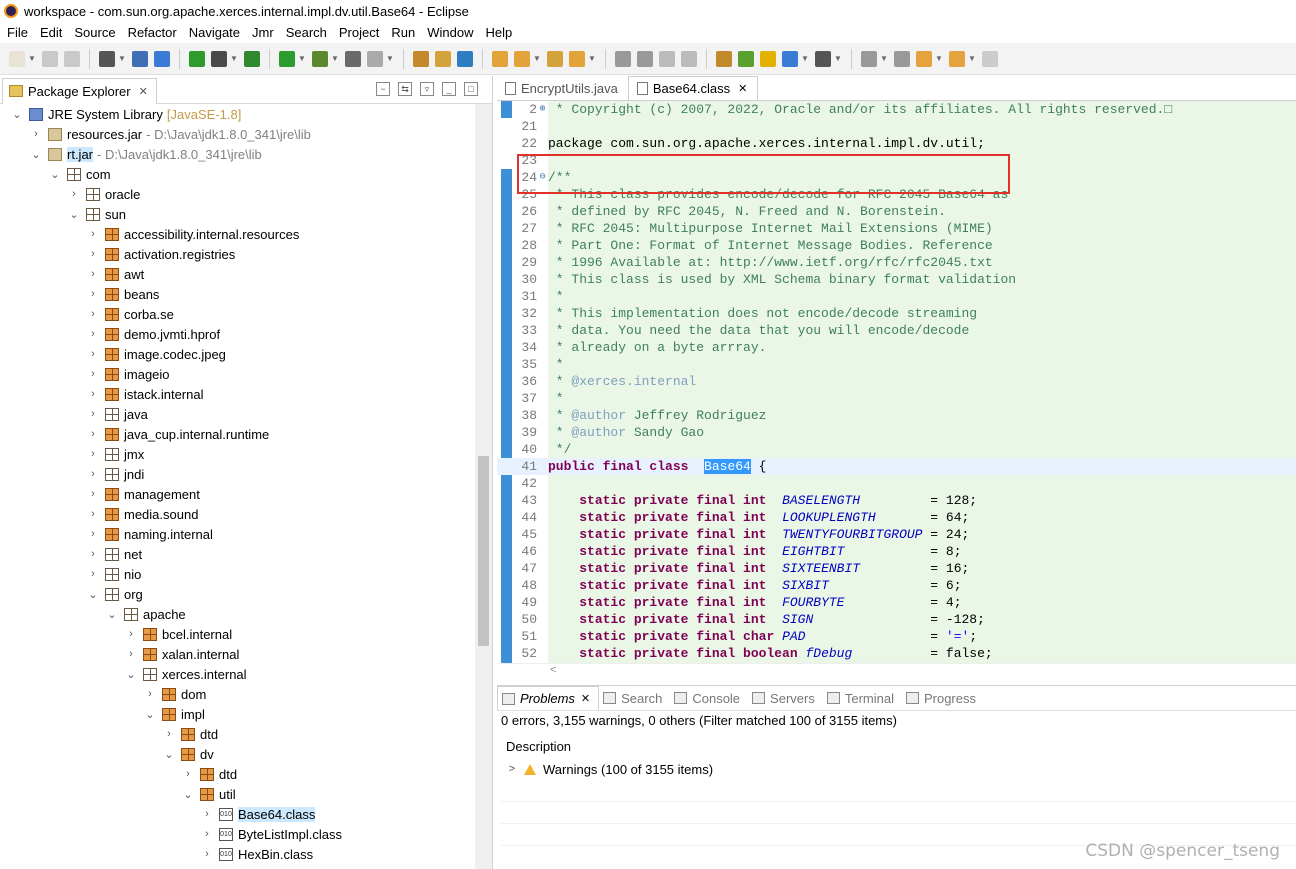  What do you see at coordinates (160, 254) in the screenshot?
I see `tree-item: › activation.registries` at bounding box center [160, 254].